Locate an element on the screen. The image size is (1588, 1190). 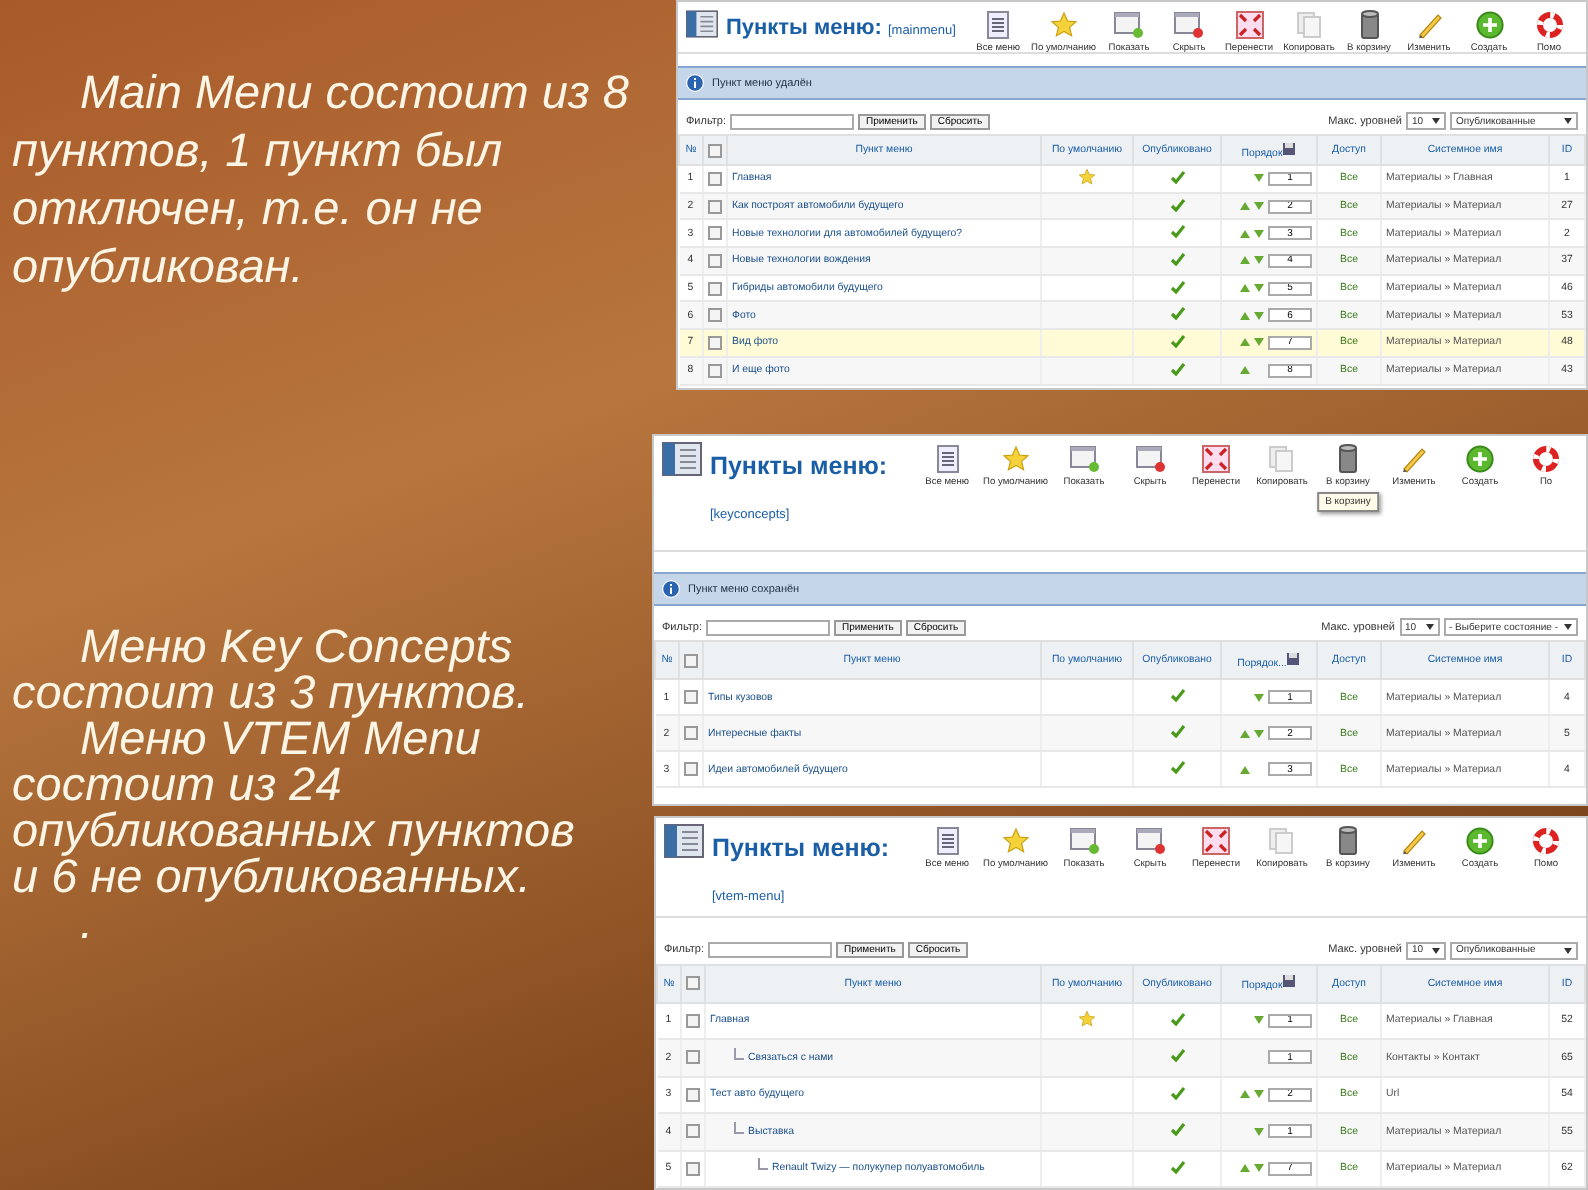
document-icon is located at coordinates (998, 25).